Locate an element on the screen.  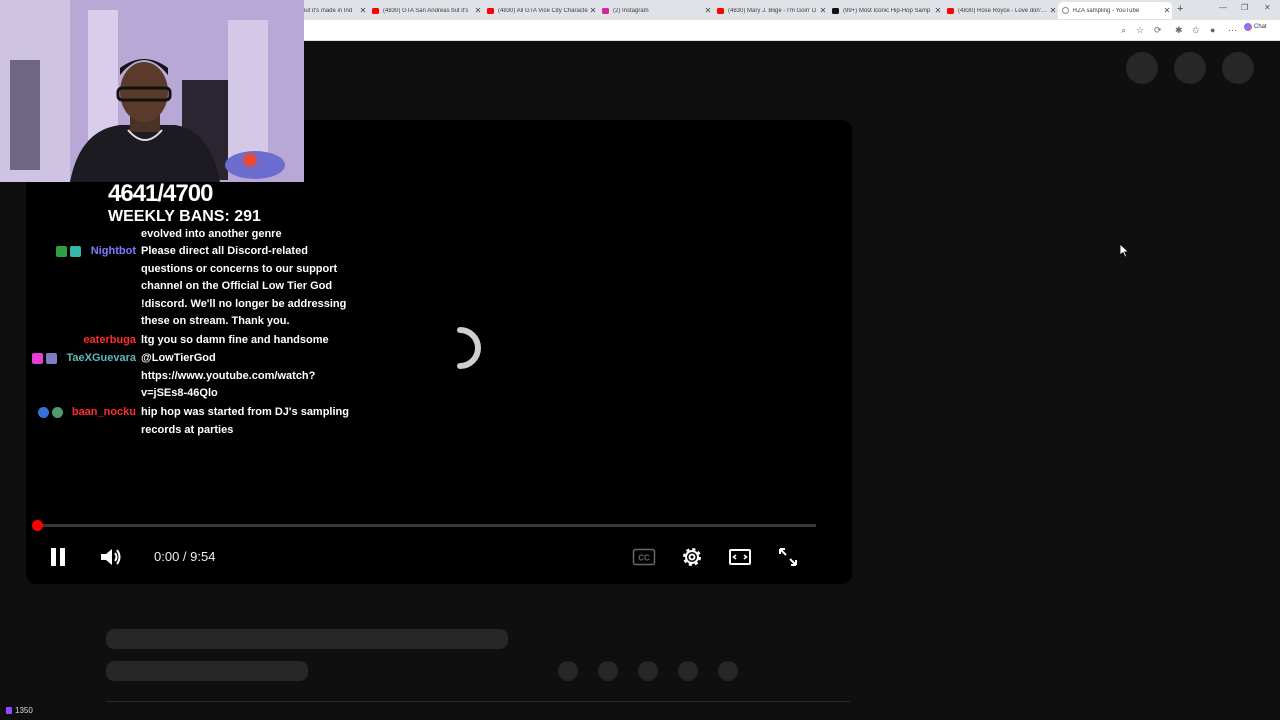
chat-label: Chat is located at coordinates (1260, 27).